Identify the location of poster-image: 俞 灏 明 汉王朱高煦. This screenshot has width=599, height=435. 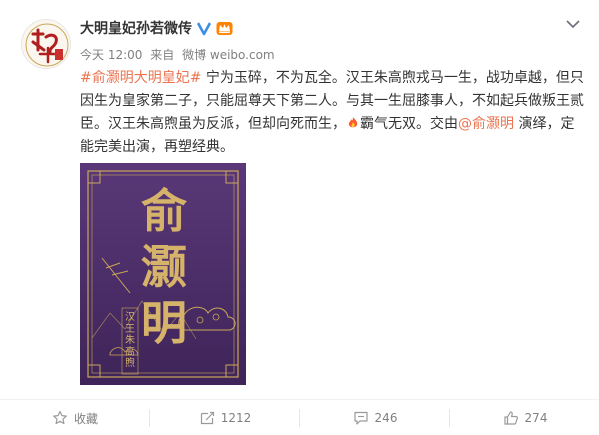
(163, 274).